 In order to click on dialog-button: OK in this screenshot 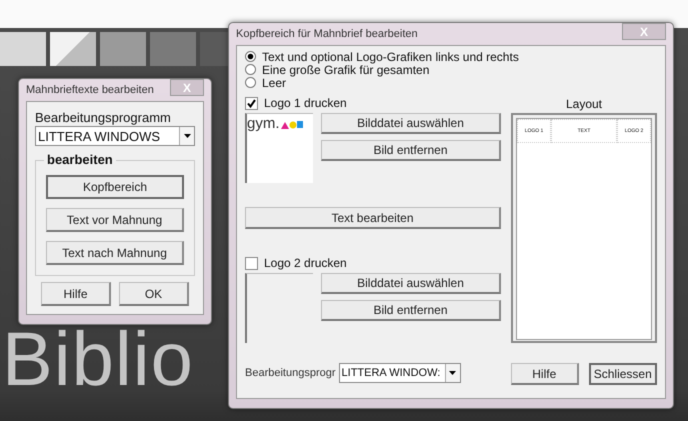, I will do `click(154, 294)`.